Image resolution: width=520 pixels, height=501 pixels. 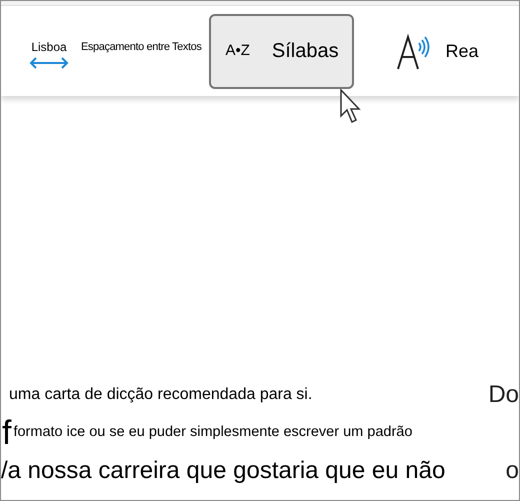 I want to click on document-line: uma carta de dicção recomendada para si., so click(x=160, y=395).